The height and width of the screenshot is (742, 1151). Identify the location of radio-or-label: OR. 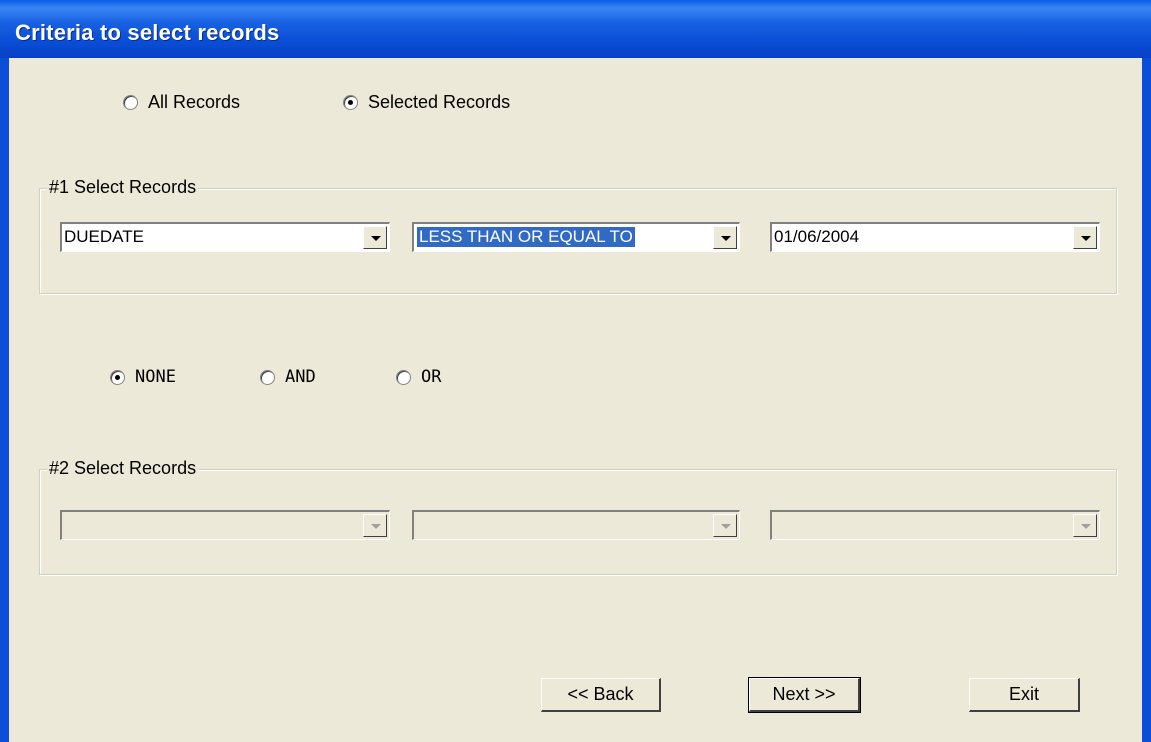
(431, 377).